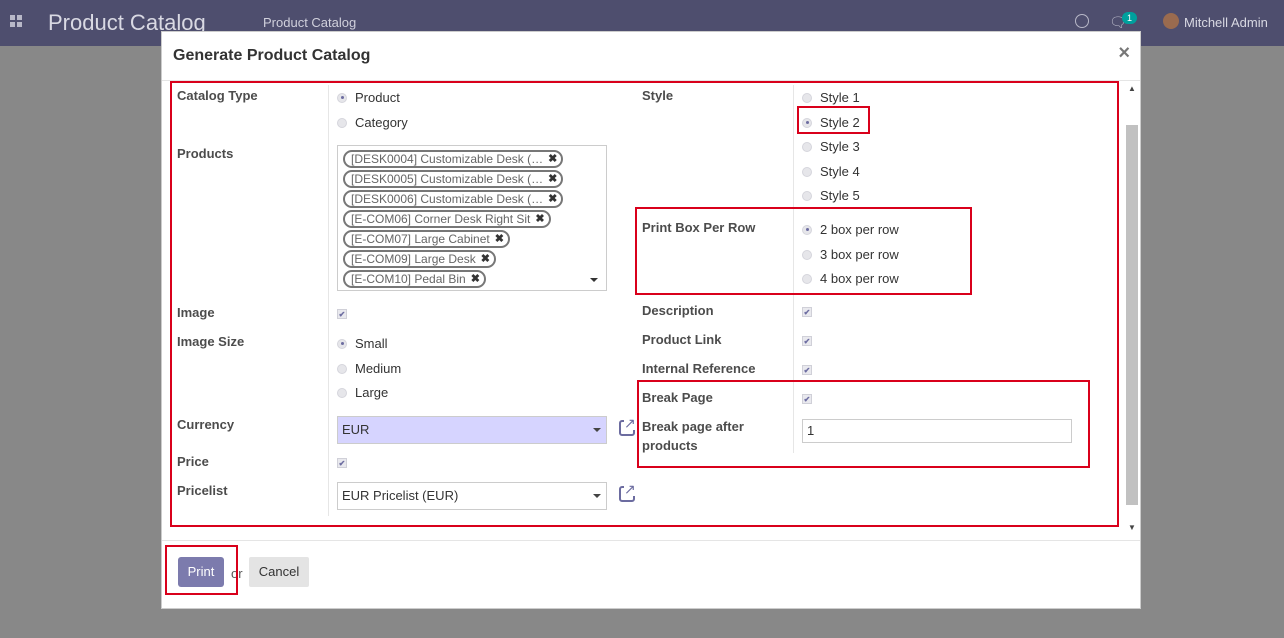 The height and width of the screenshot is (638, 1284). I want to click on radio-style-1: Style 1, so click(831, 97).